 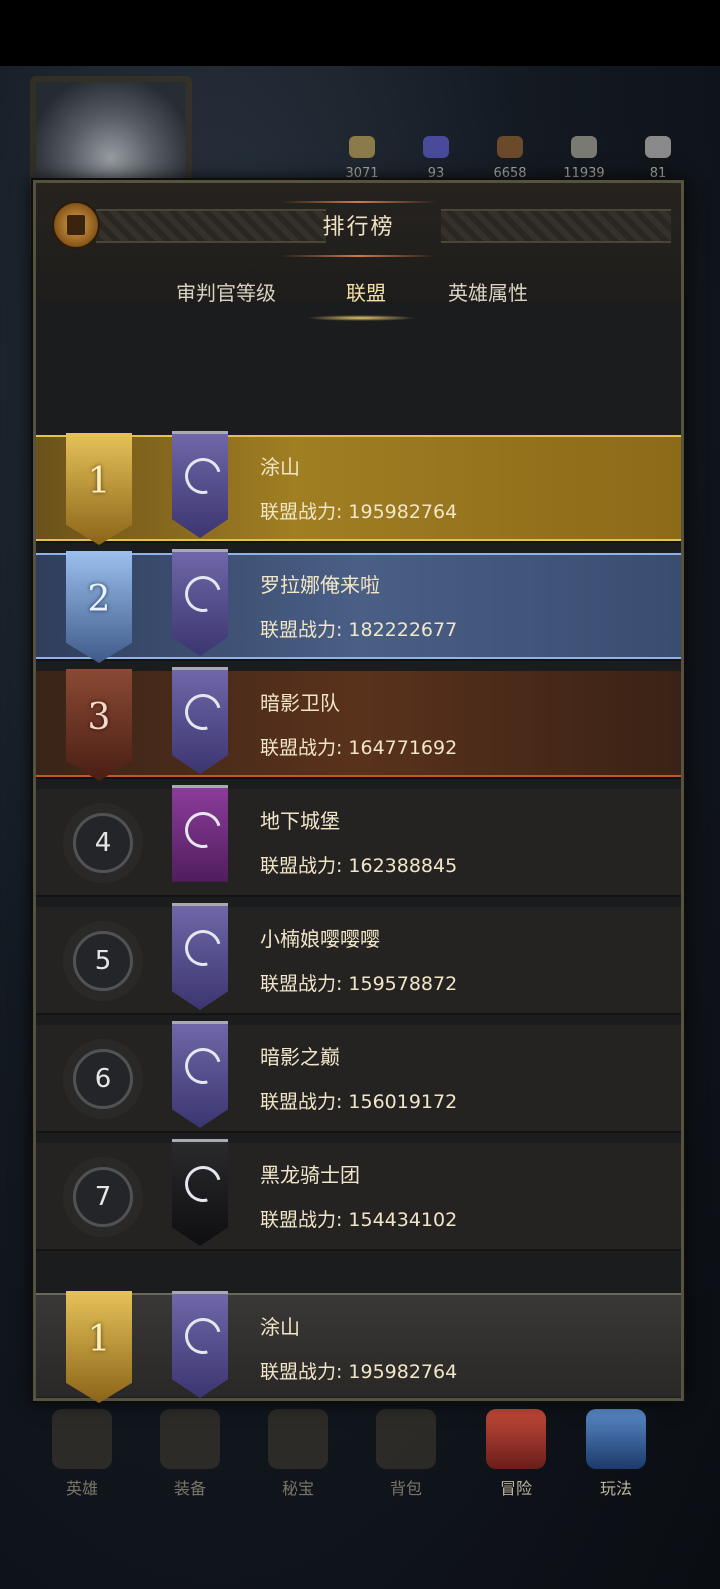 I want to click on nav-play-button: 玩法, so click(x=616, y=1456).